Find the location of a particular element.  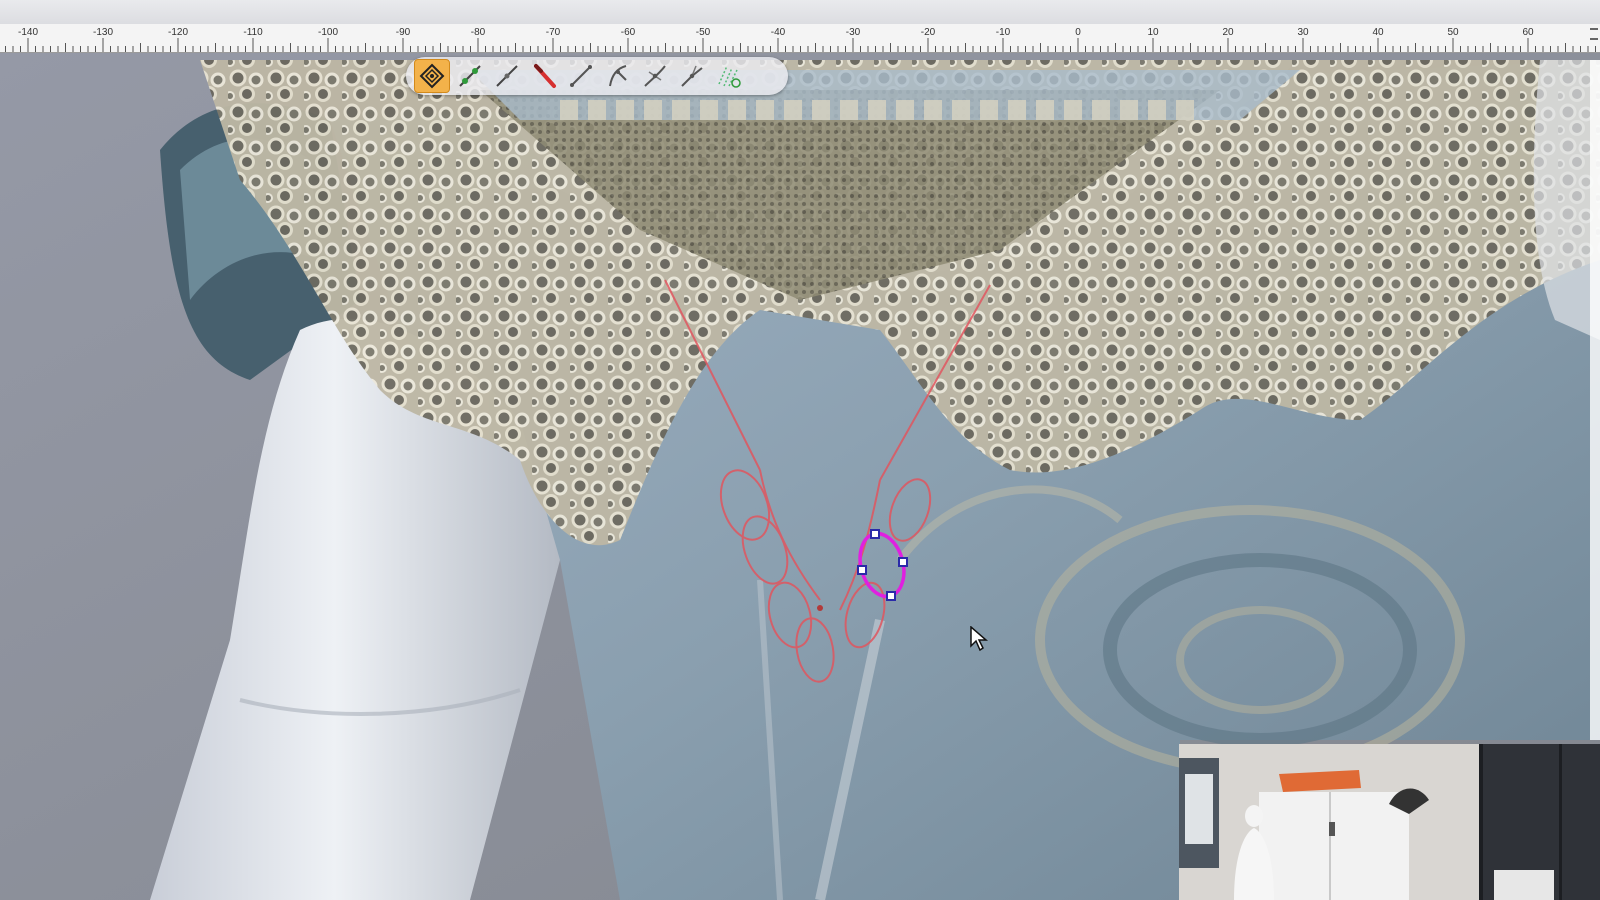

ruler-label: 30 is located at coordinates (1303, 32).